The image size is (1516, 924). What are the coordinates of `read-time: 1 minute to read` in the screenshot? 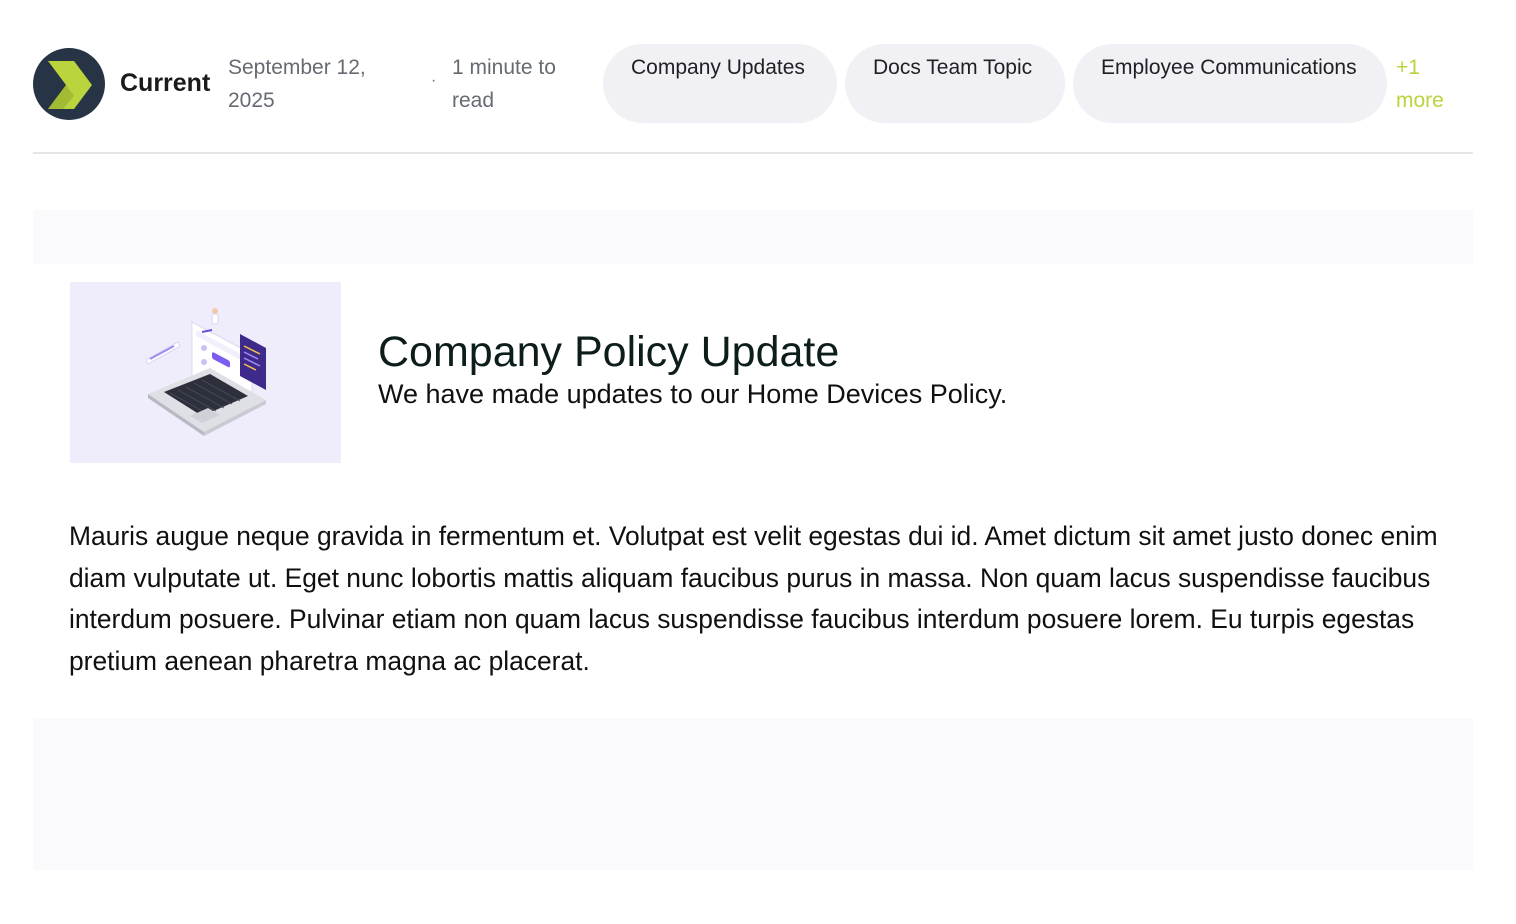 It's located at (504, 84).